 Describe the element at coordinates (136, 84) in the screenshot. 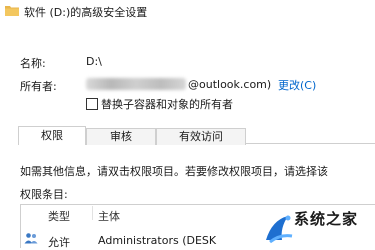

I see `redacted-owner` at that location.